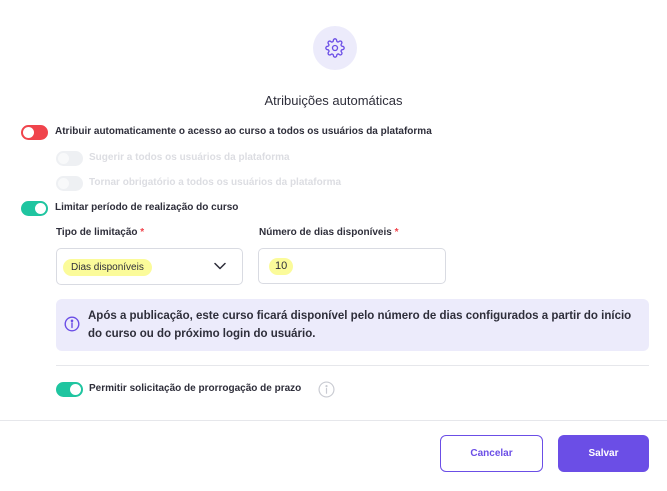 This screenshot has width=667, height=491. I want to click on limit-period-toggle, so click(34, 208).